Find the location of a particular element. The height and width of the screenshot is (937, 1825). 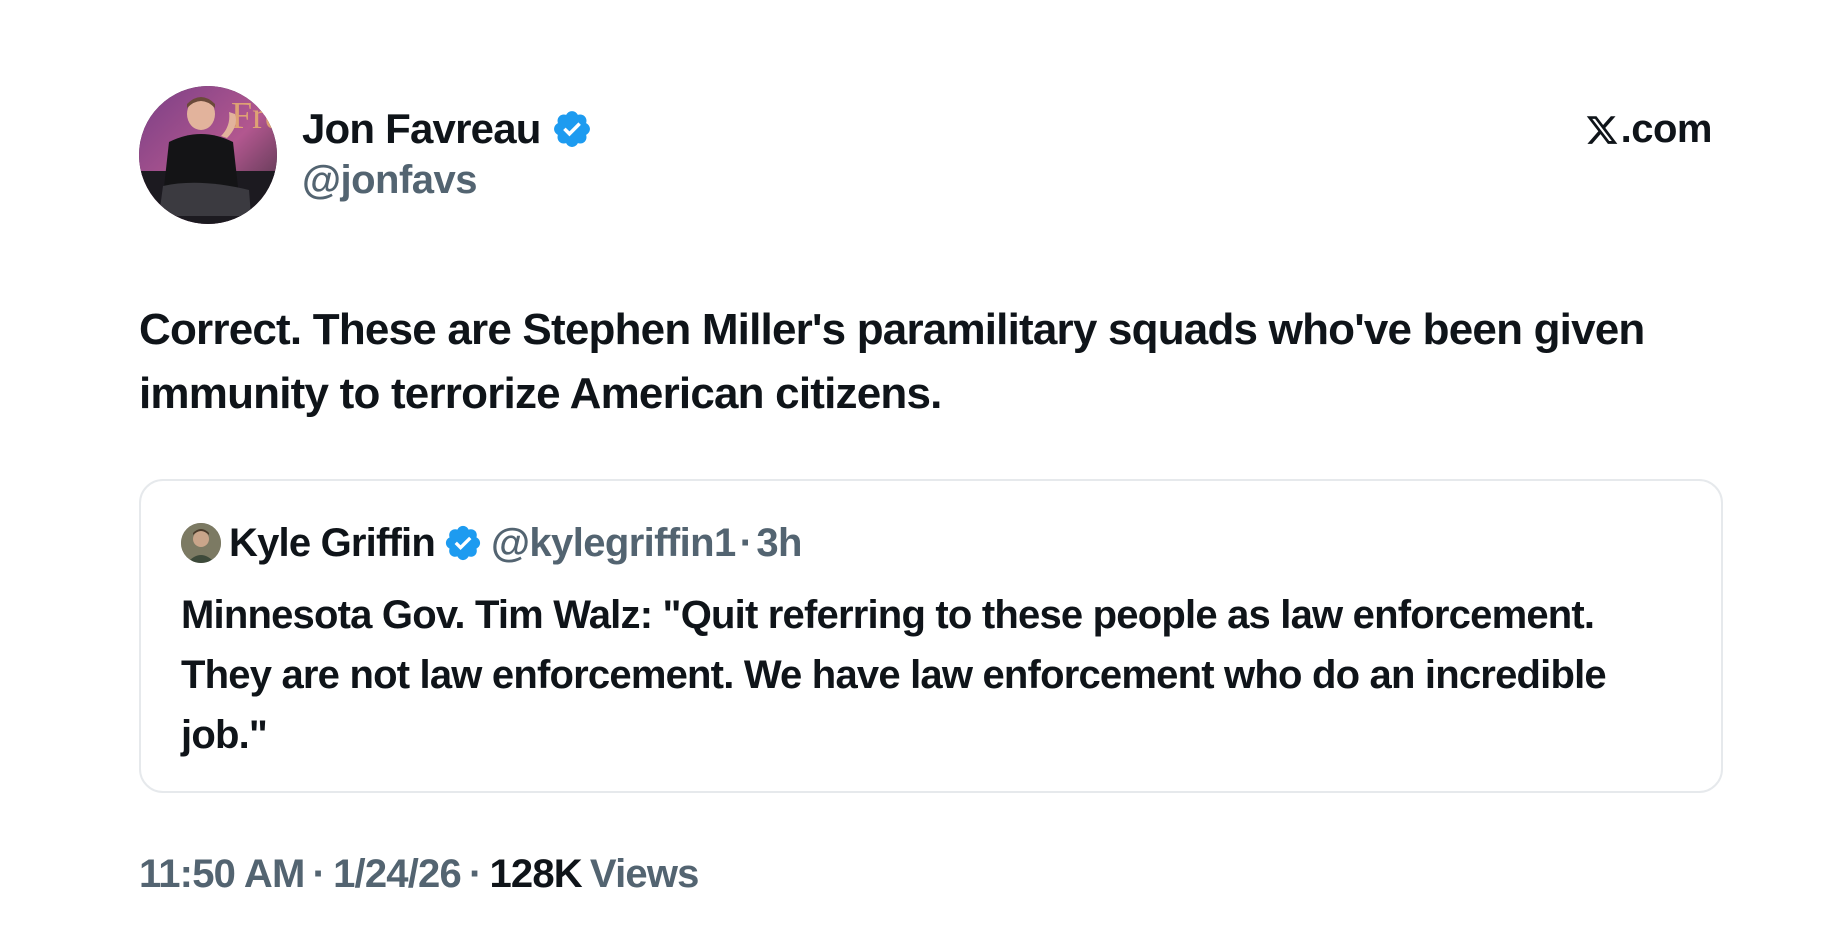

site-brand: .com is located at coordinates (1649, 129).